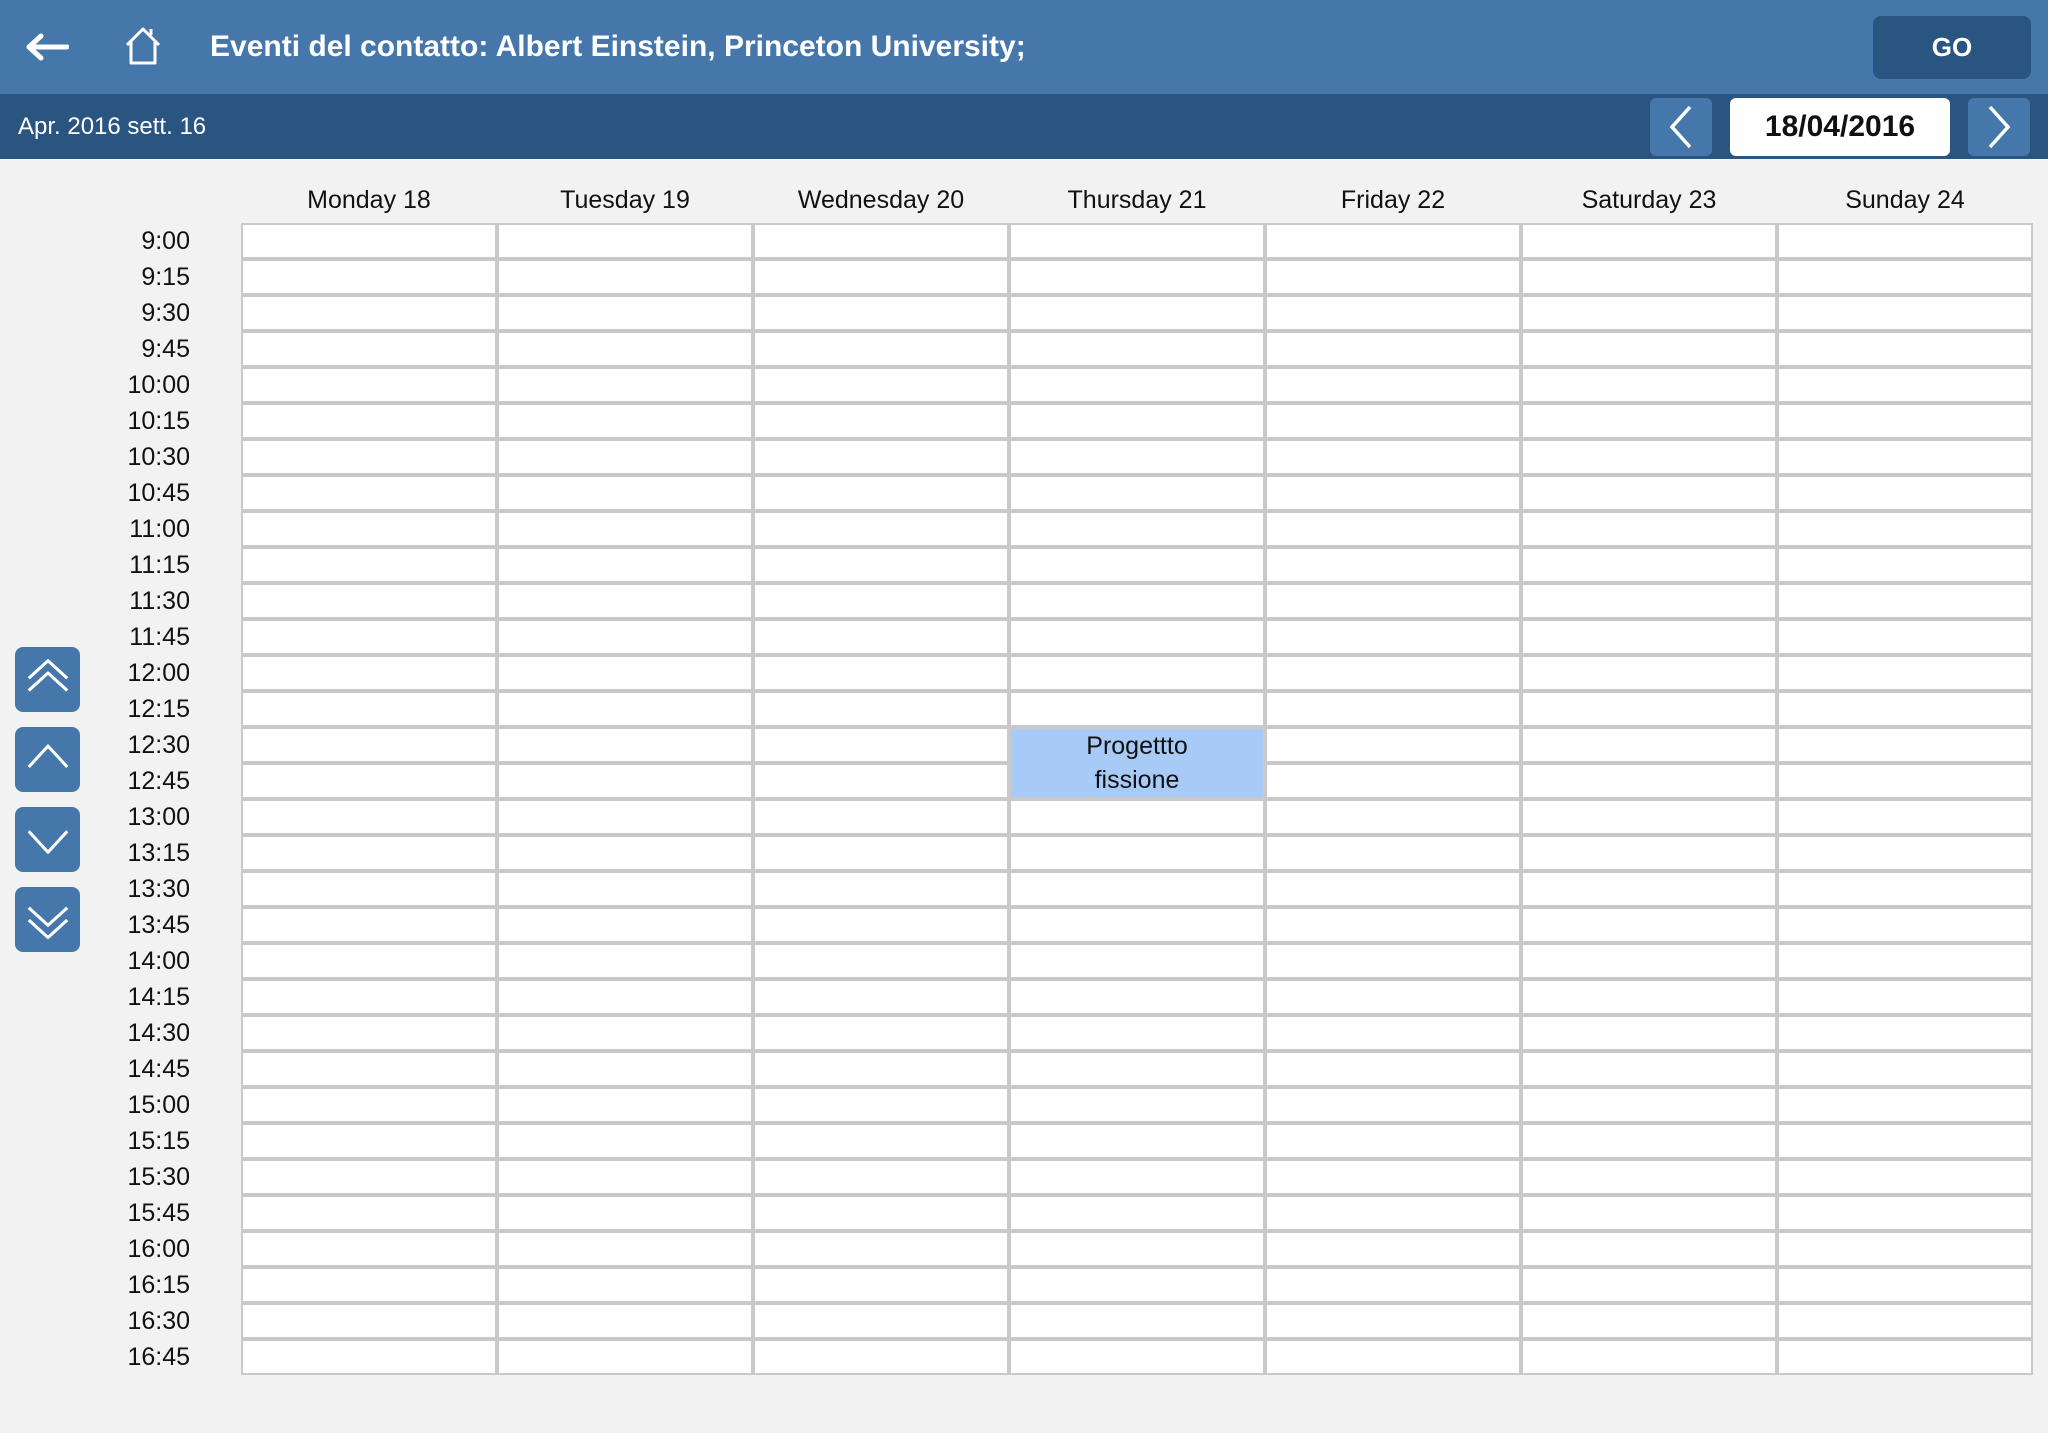 This screenshot has height=1433, width=2048. Describe the element at coordinates (1681, 127) in the screenshot. I see `previous-week-button` at that location.